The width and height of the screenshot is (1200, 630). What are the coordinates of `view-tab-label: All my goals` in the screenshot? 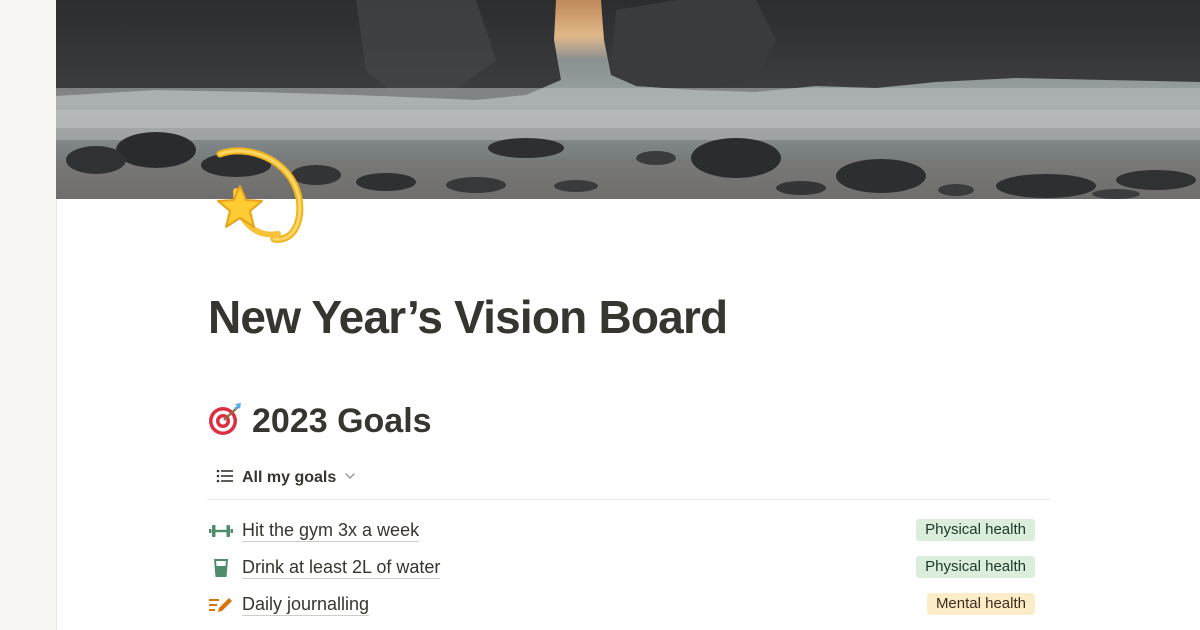 It's located at (289, 477).